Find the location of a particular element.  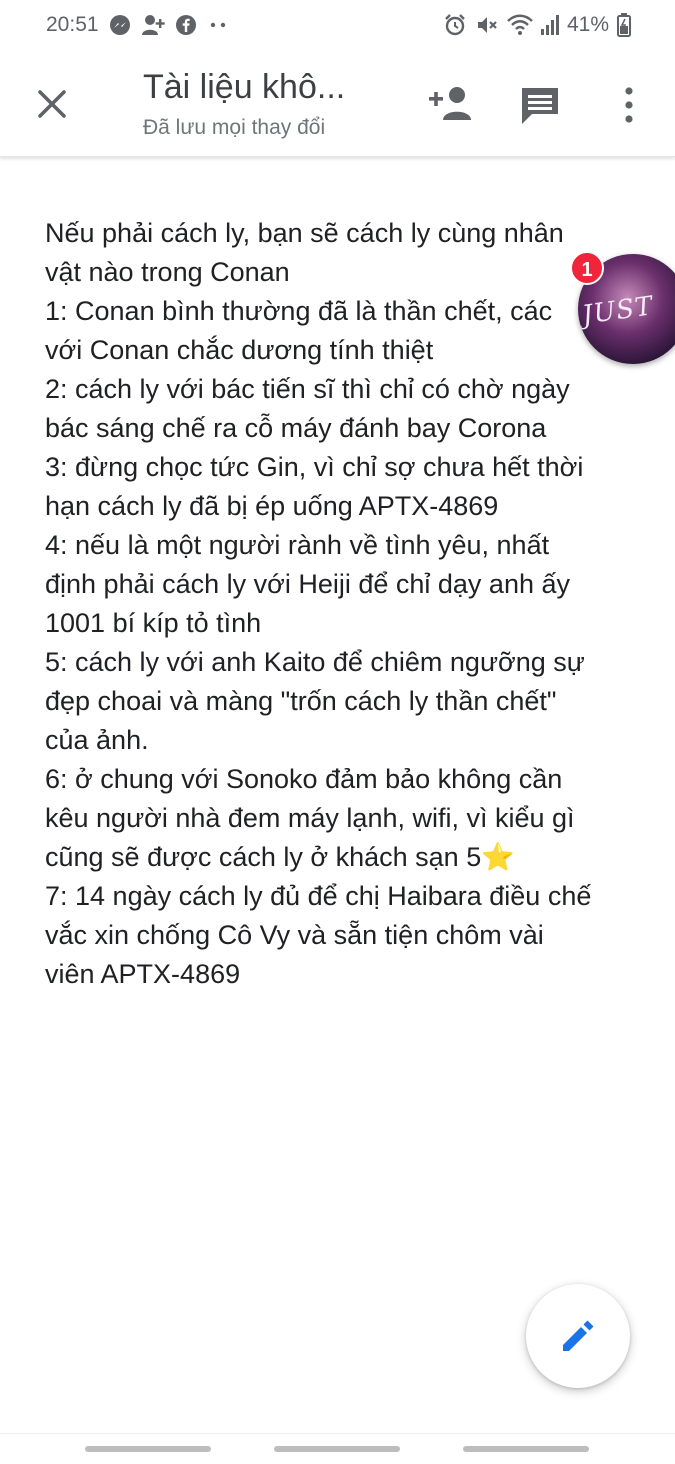

status-right: 41% is located at coordinates (537, 25).